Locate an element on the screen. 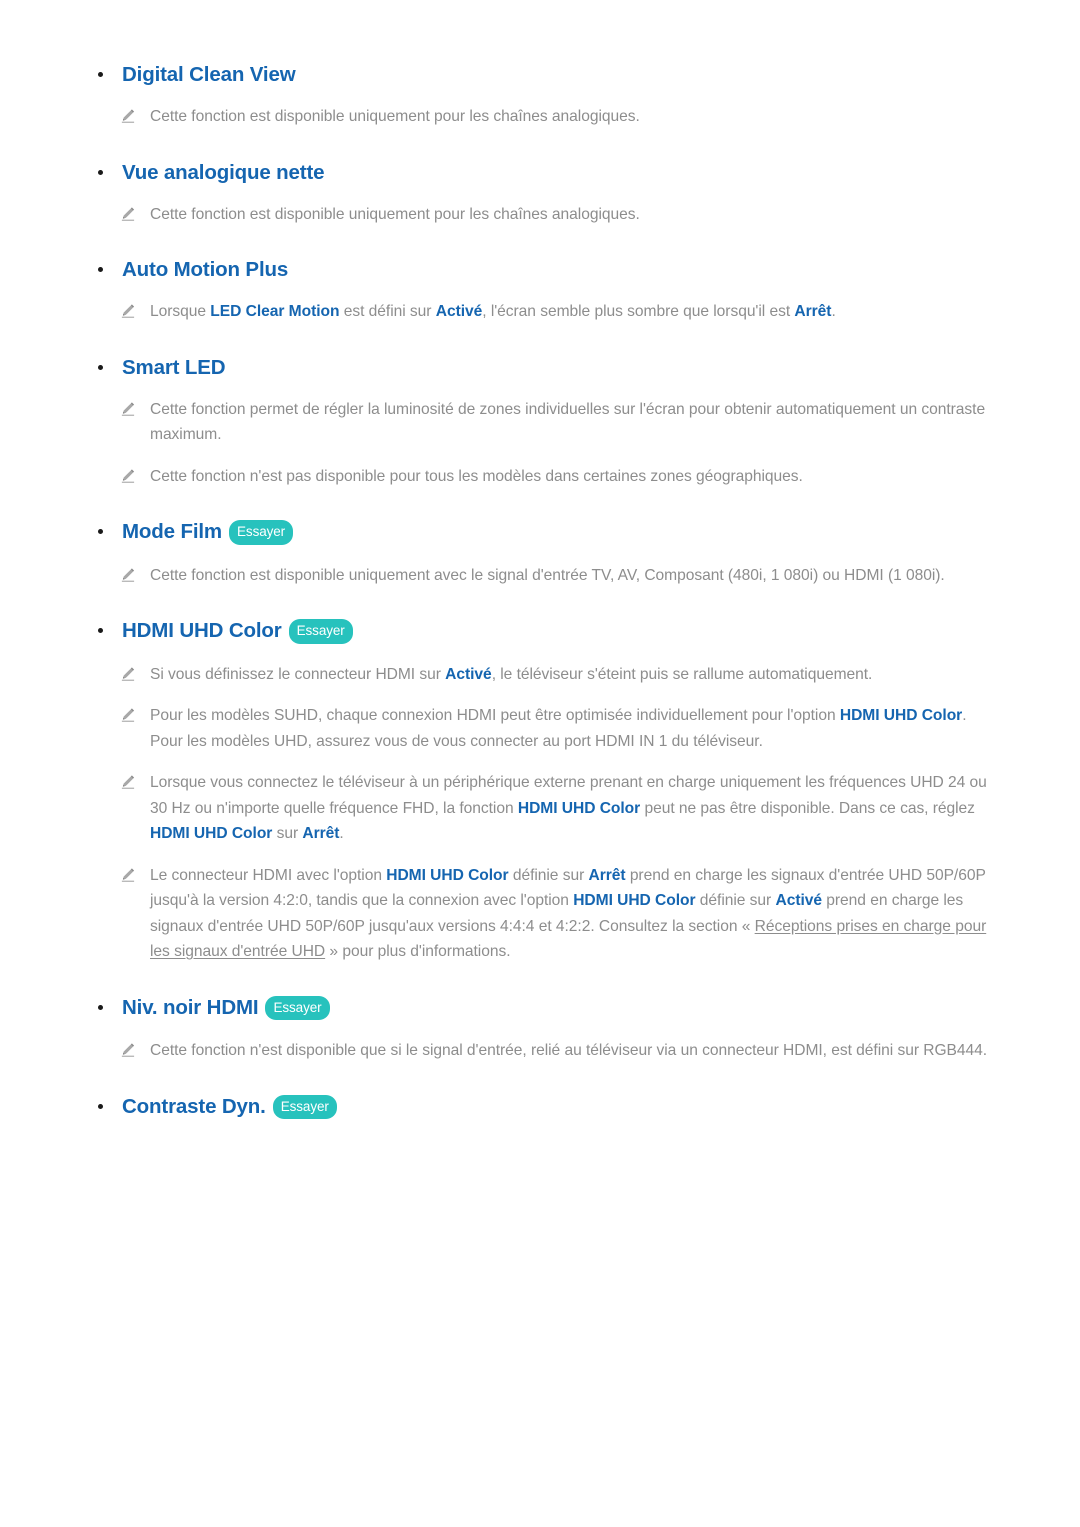 This screenshot has height=1527, width=1080. section-heading-row: Contraste Dyn. Essayer is located at coordinates (540, 1108).